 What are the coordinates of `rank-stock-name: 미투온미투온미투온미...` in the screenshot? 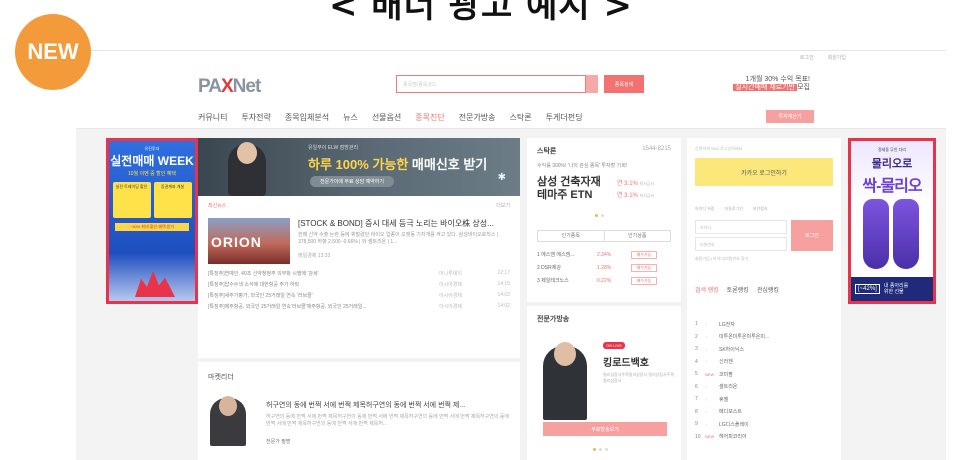 It's located at (776, 336).